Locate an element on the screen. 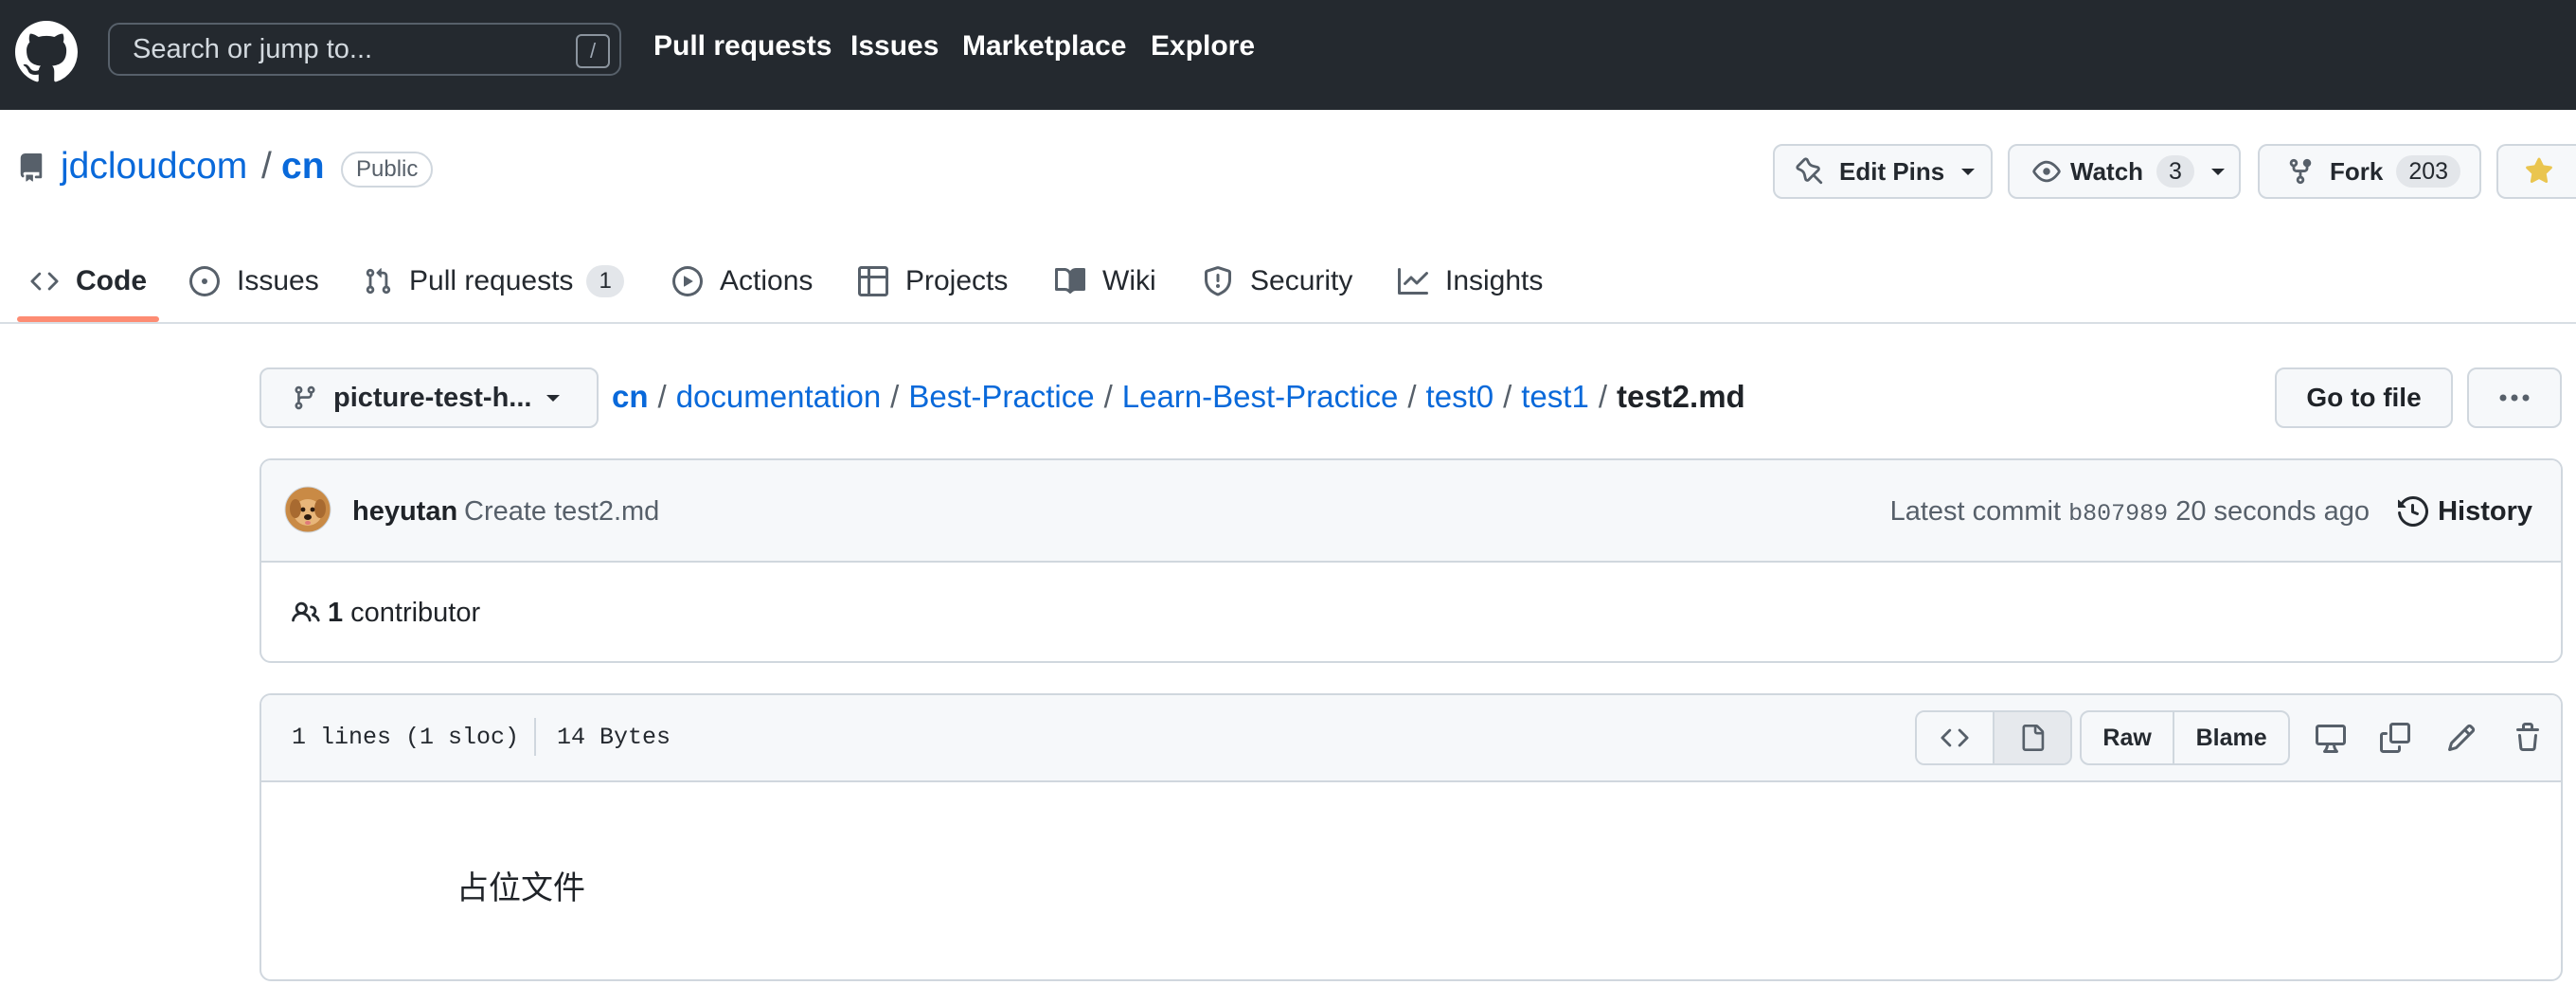  file-size: 14 Bytes is located at coordinates (614, 737).